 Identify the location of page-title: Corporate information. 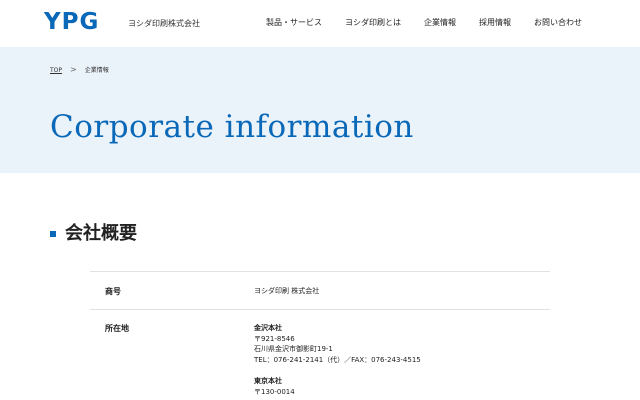
(232, 127).